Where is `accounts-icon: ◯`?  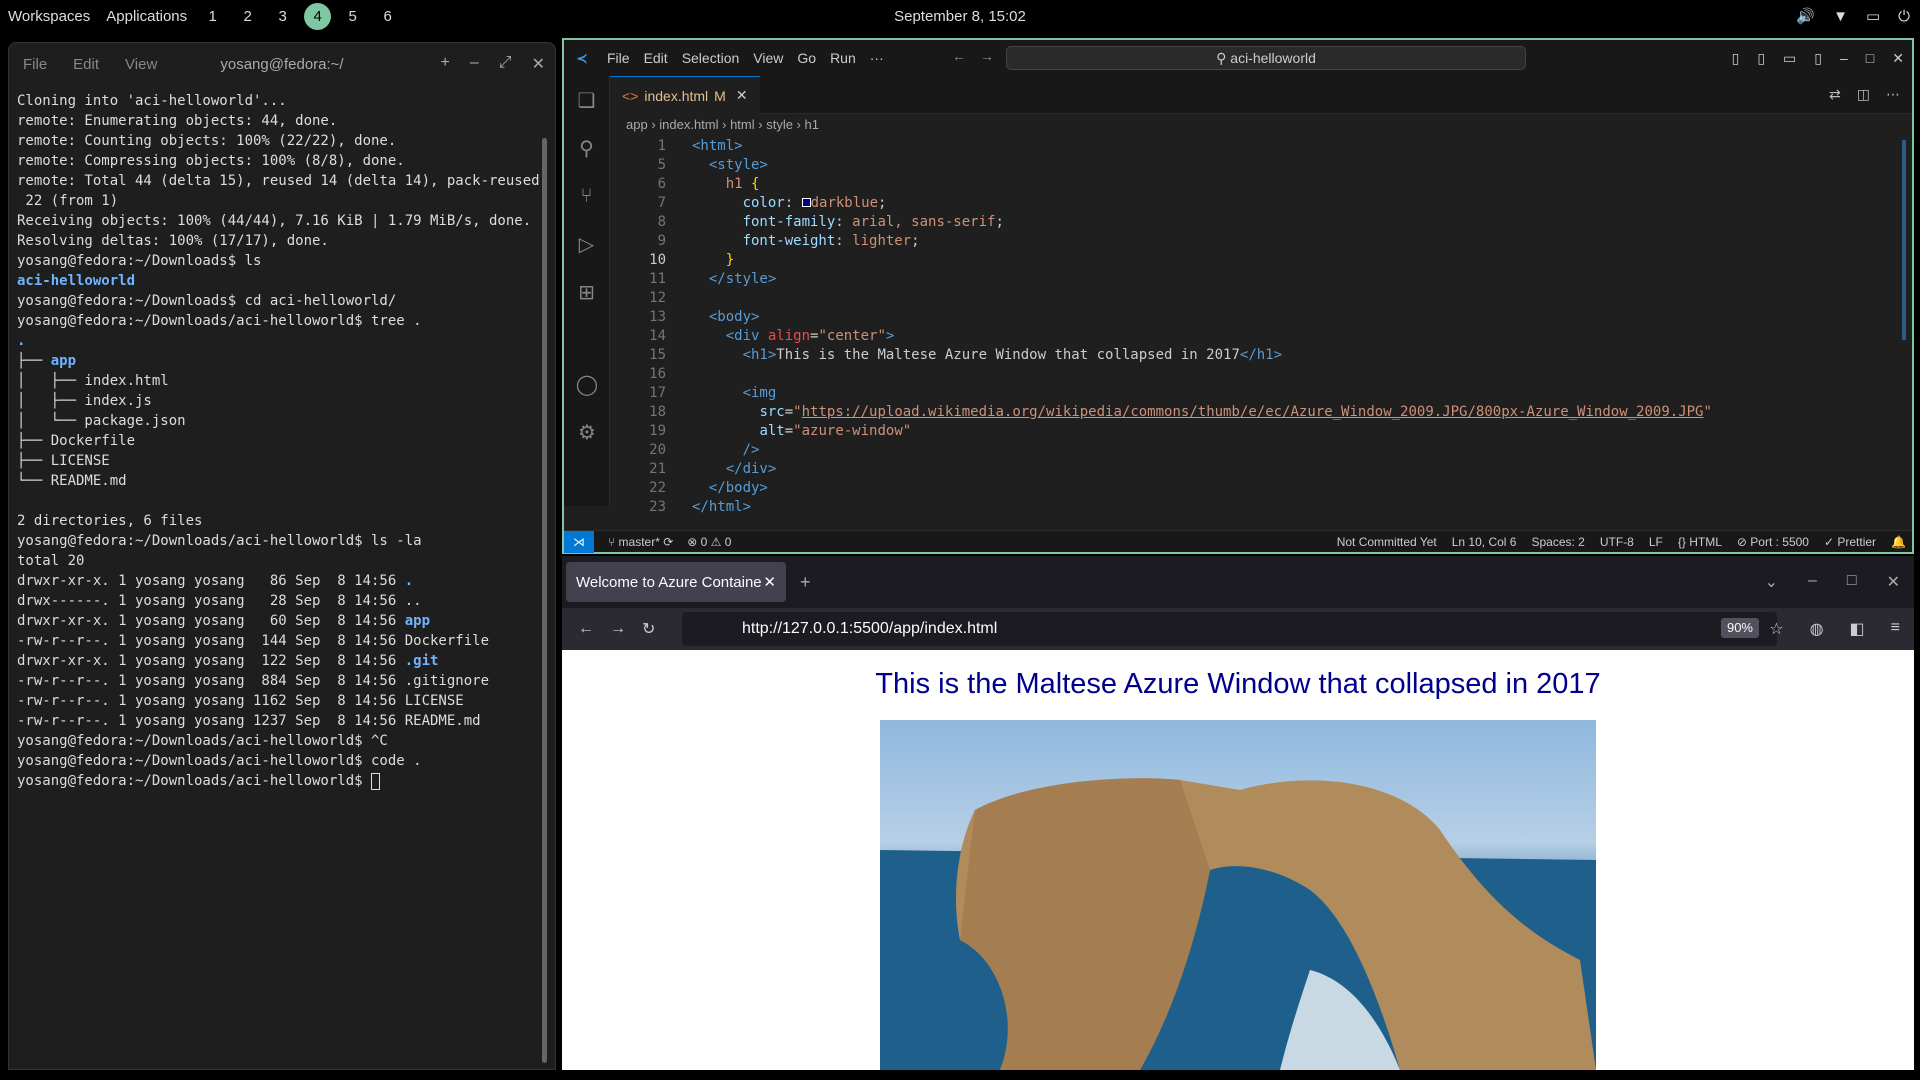 accounts-icon: ◯ is located at coordinates (587, 384).